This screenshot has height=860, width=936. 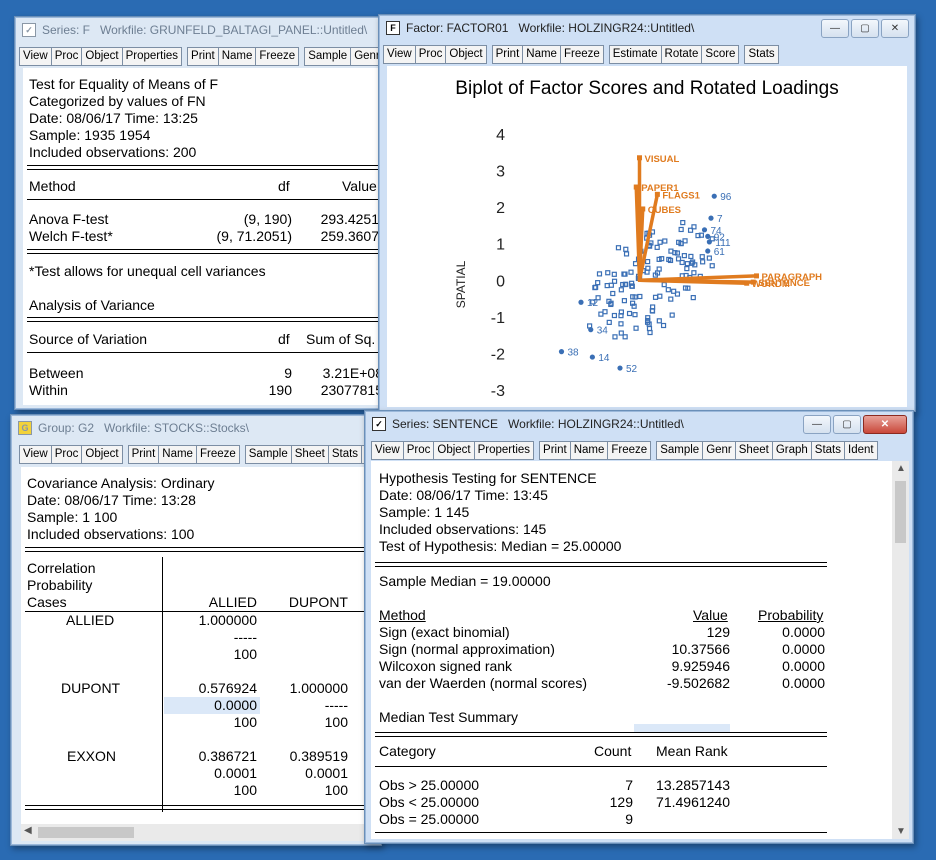 I want to click on estimate-button: Estimate, so click(x=635, y=54).